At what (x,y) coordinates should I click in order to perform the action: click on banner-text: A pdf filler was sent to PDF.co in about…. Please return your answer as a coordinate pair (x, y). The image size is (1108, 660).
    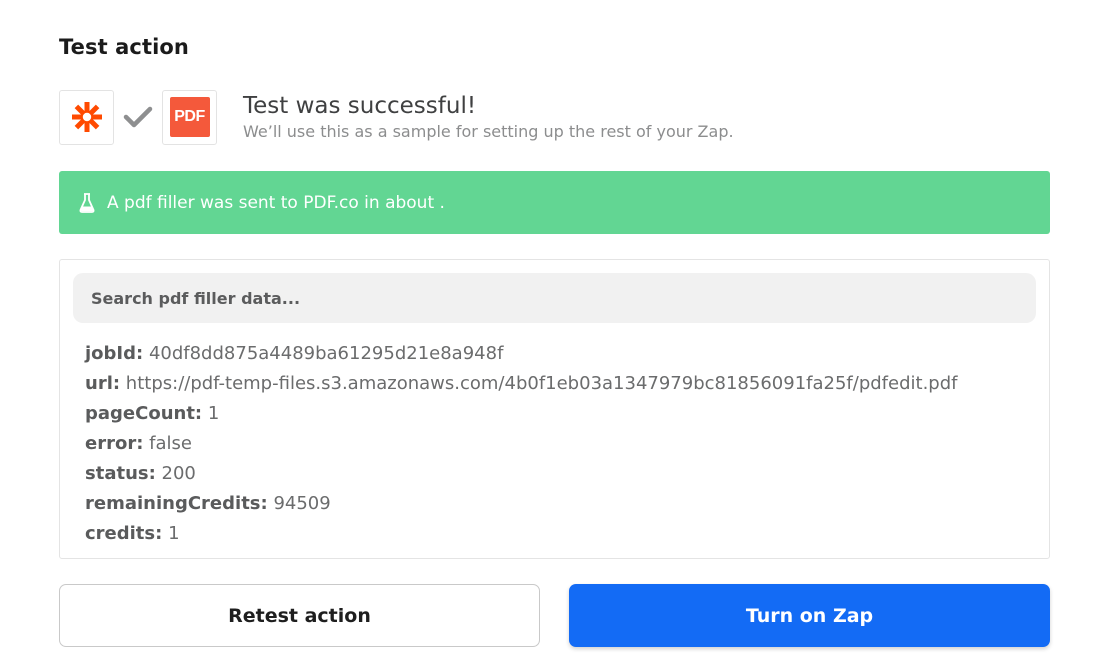
    Looking at the image, I should click on (276, 202).